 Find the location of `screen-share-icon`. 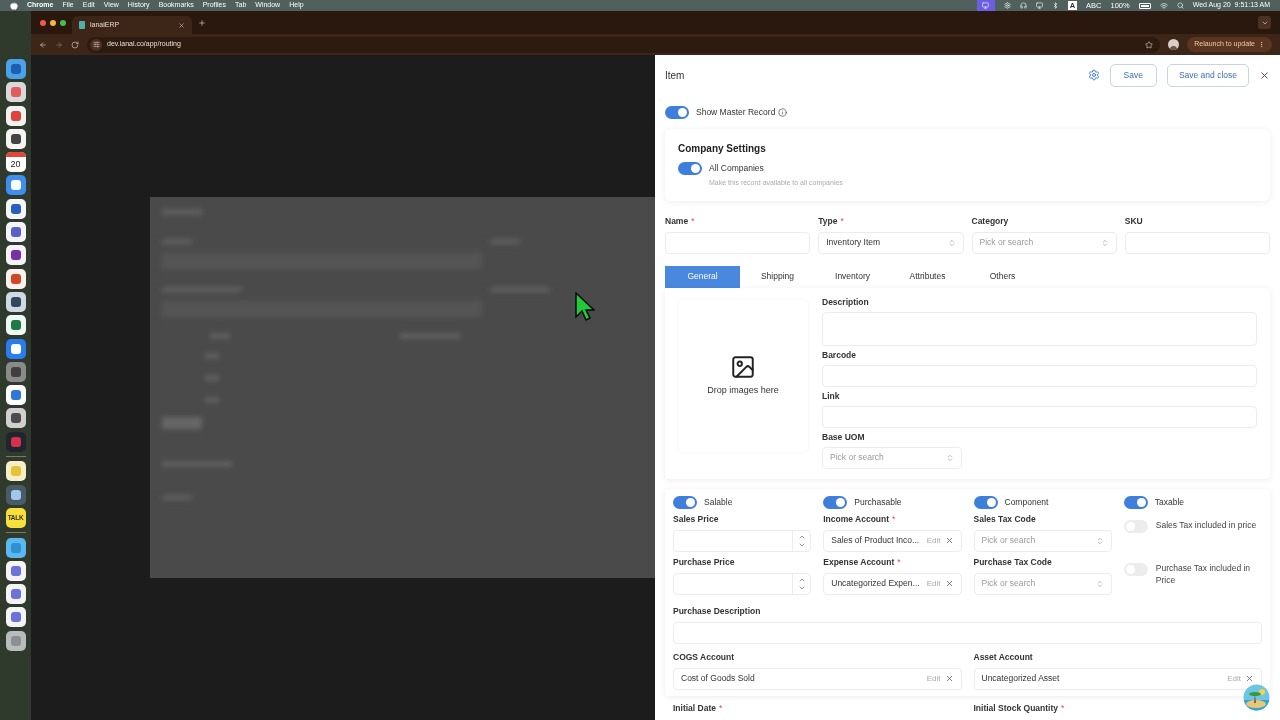

screen-share-icon is located at coordinates (985, 5).